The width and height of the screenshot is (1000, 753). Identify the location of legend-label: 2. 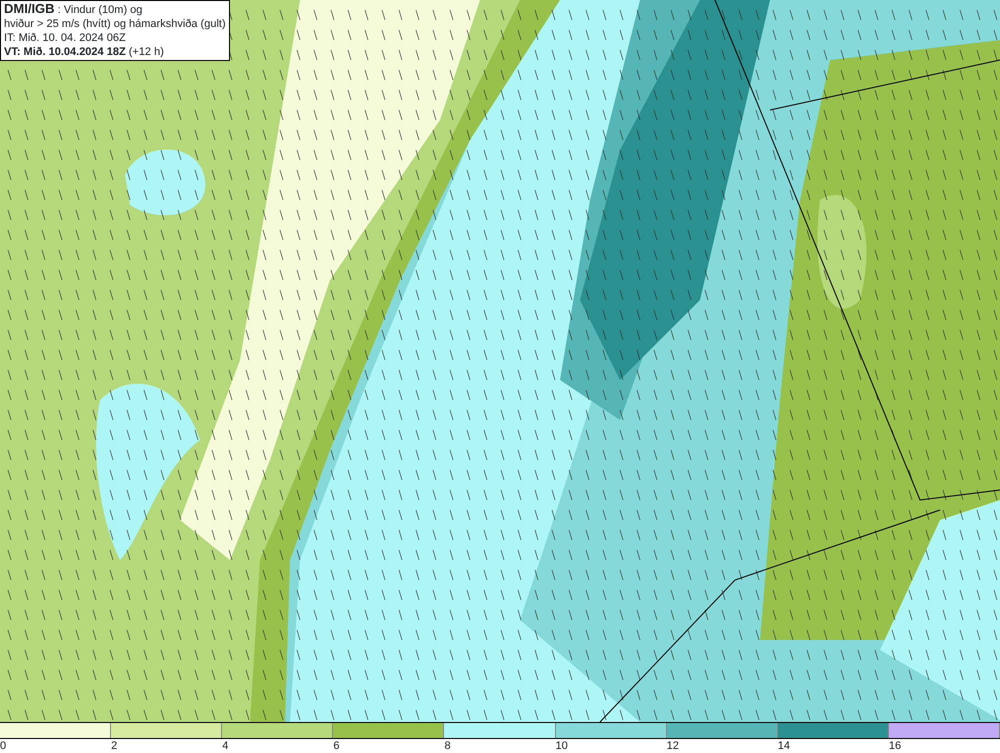
(114, 746).